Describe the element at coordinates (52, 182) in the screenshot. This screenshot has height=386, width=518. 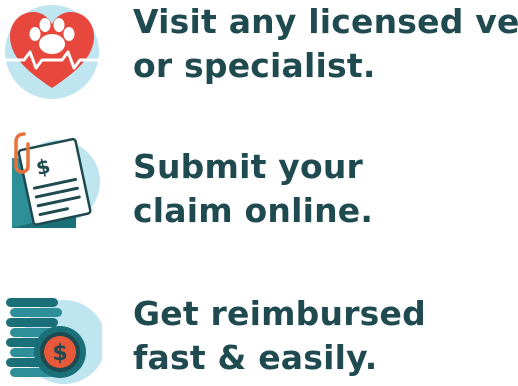
I see `claim-document-icon: $` at that location.